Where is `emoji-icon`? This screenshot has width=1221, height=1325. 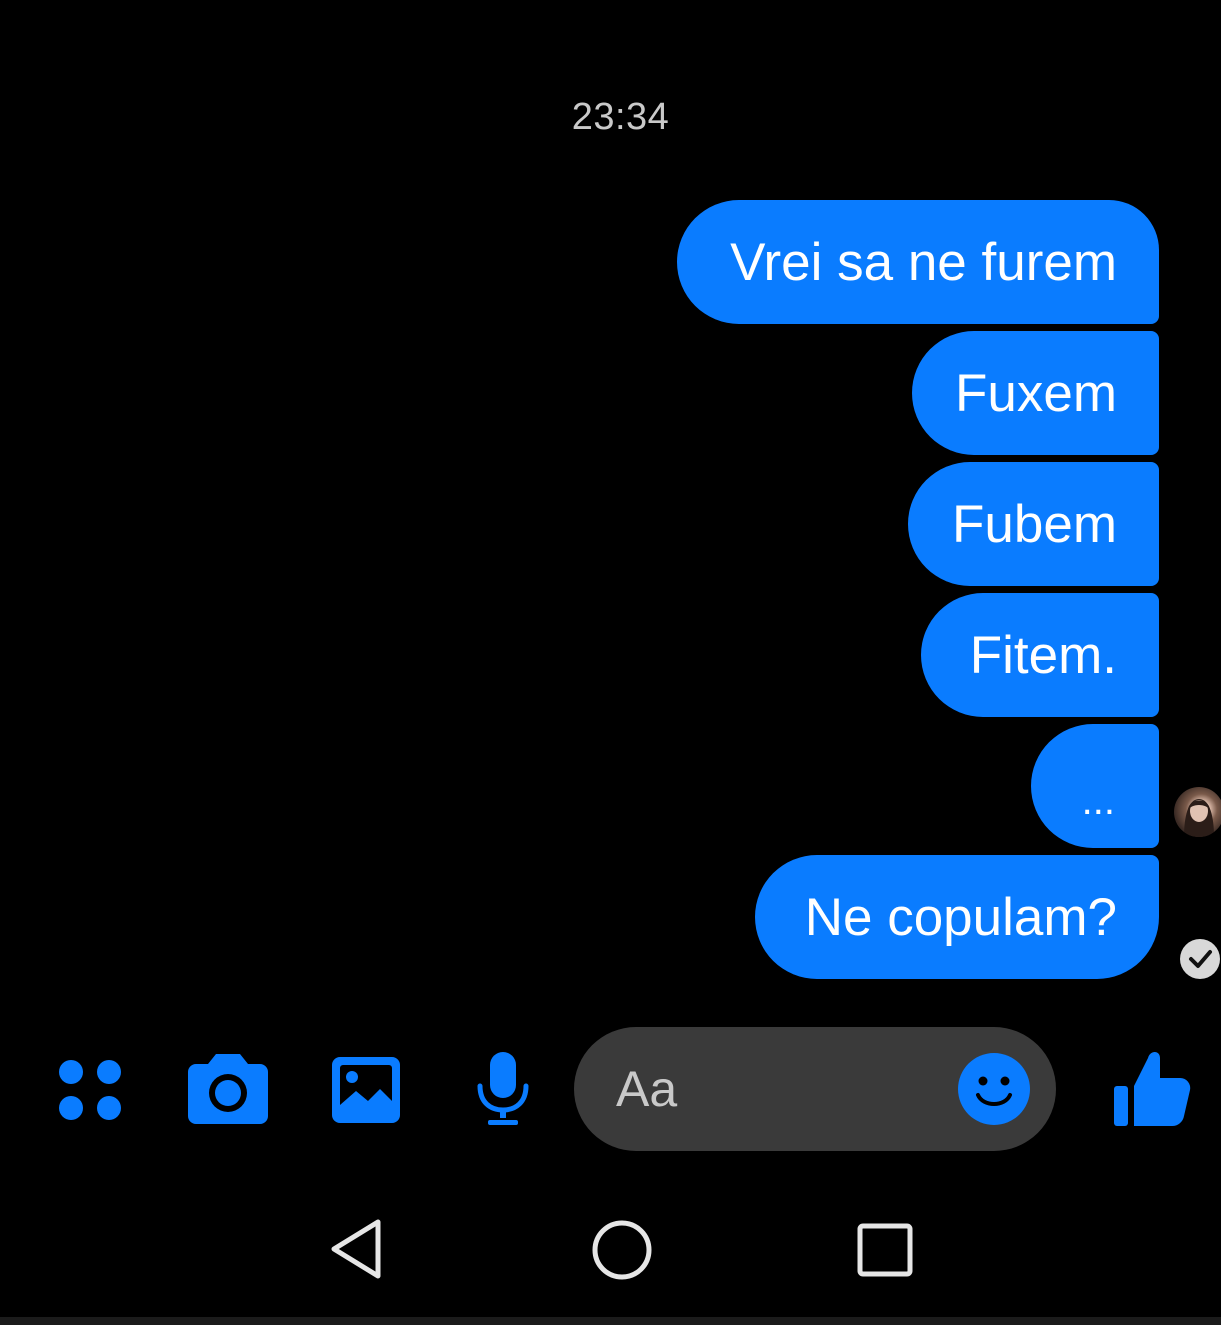 emoji-icon is located at coordinates (994, 1089).